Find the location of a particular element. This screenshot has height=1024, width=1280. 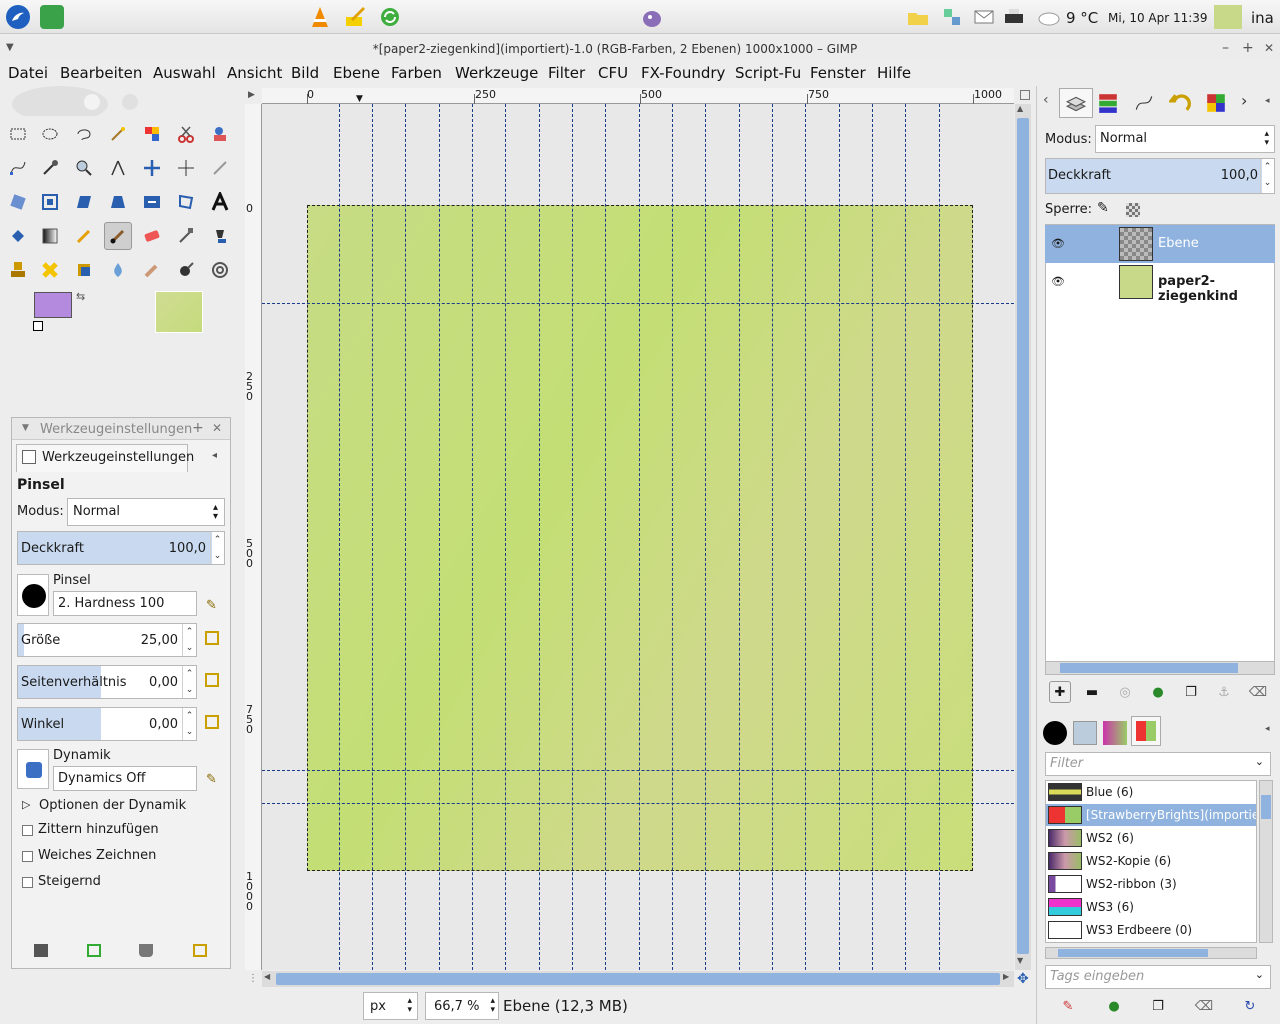

menu-datei: Datei is located at coordinates (28, 73).